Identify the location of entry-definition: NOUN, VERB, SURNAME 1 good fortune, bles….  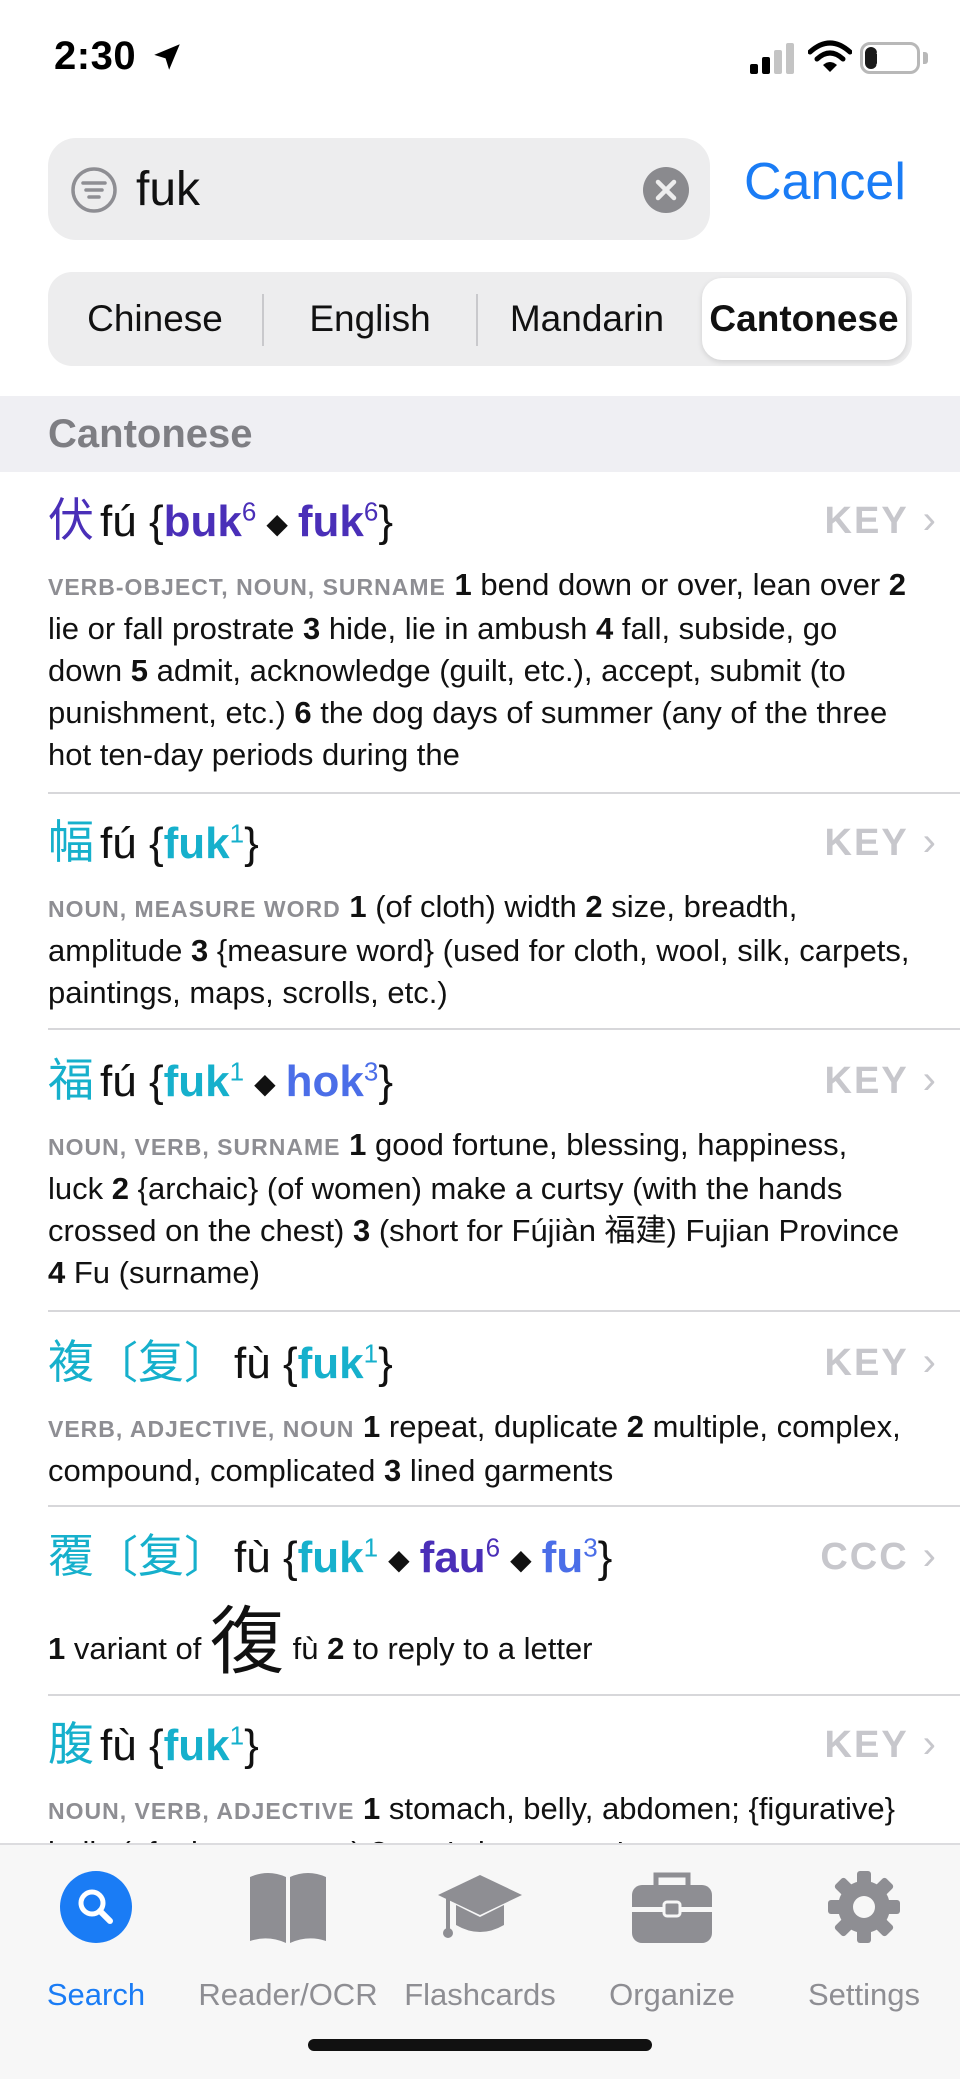
(479, 1209).